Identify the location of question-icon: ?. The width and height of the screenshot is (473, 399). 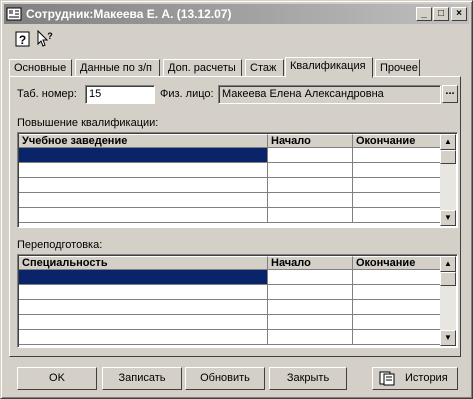
(23, 39).